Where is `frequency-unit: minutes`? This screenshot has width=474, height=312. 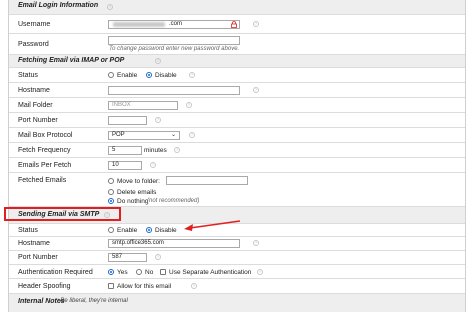
frequency-unit: minutes is located at coordinates (155, 150).